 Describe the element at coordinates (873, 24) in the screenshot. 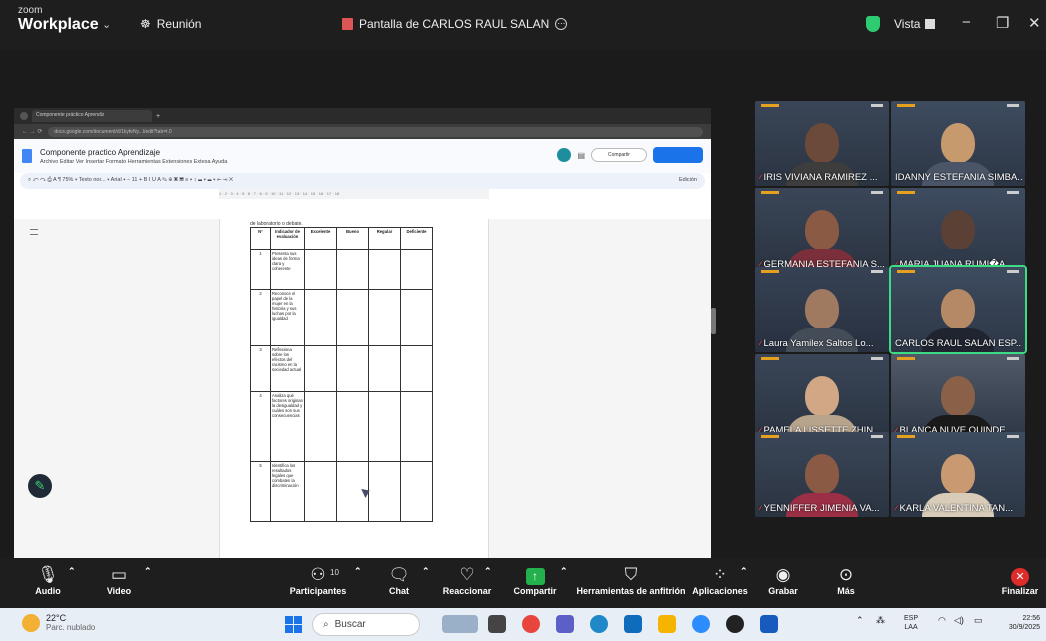

I see `security-shield-icon` at that location.